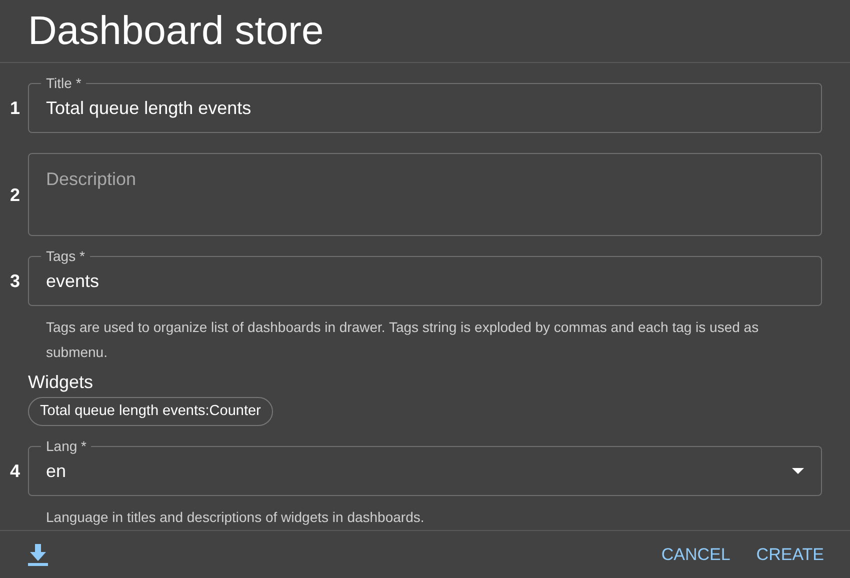 This screenshot has height=578, width=850. What do you see at coordinates (15, 195) in the screenshot?
I see `field-number: 2` at bounding box center [15, 195].